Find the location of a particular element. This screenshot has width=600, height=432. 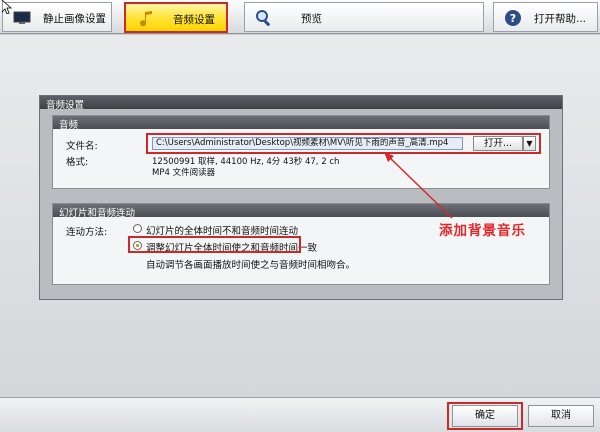

file-name-label: 文件名: is located at coordinates (82, 146).